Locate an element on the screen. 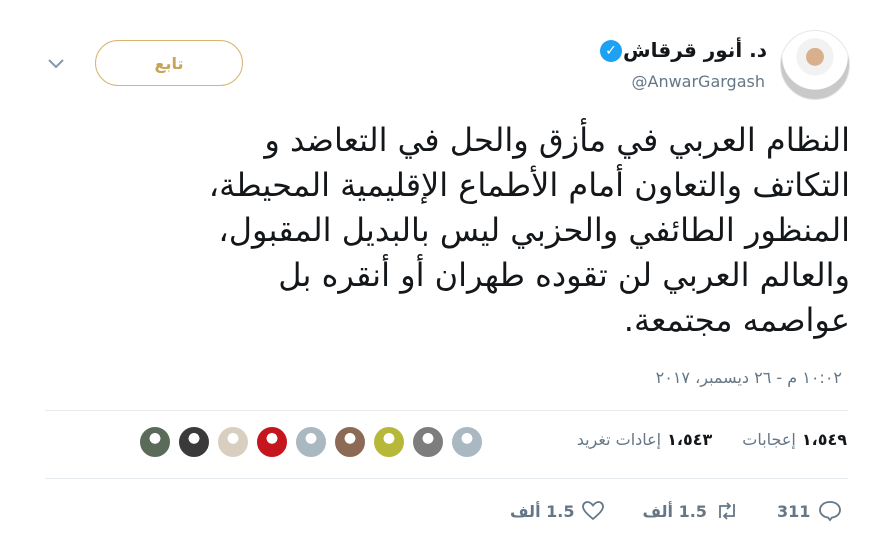 The width and height of the screenshot is (877, 534). like-count: 1.5 ألف is located at coordinates (542, 511).